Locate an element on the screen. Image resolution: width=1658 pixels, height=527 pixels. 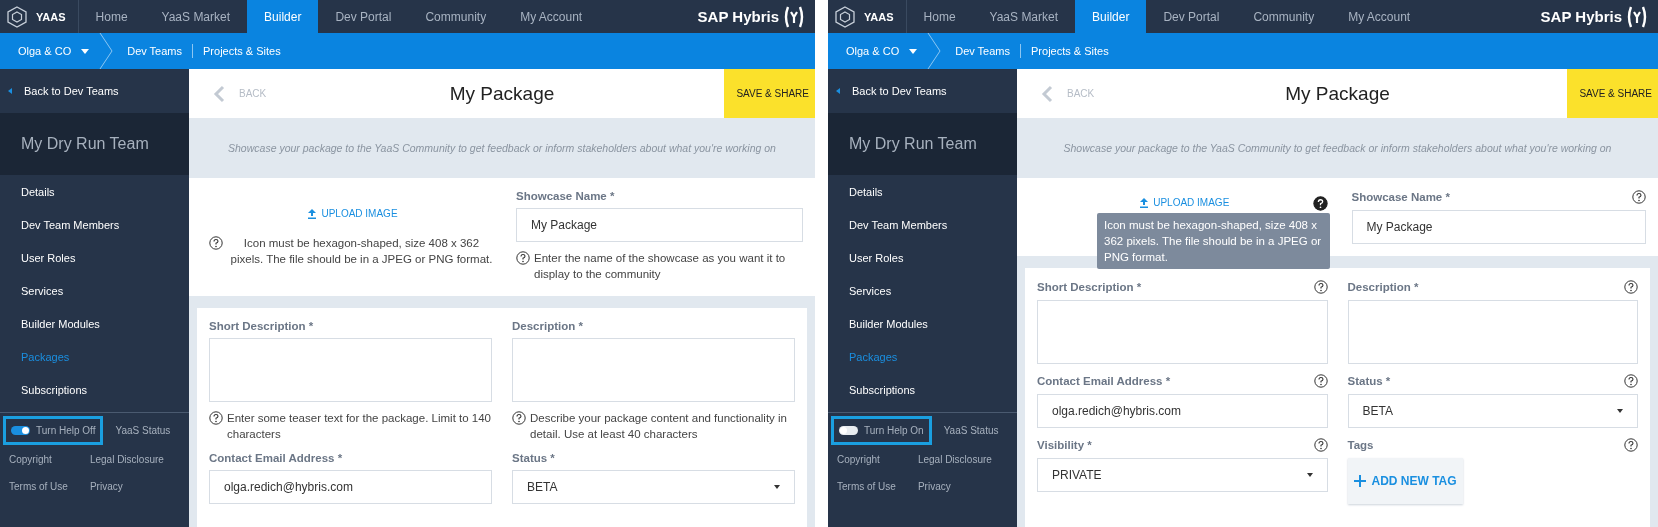
bracket-logo-icon is located at coordinates (794, 16).